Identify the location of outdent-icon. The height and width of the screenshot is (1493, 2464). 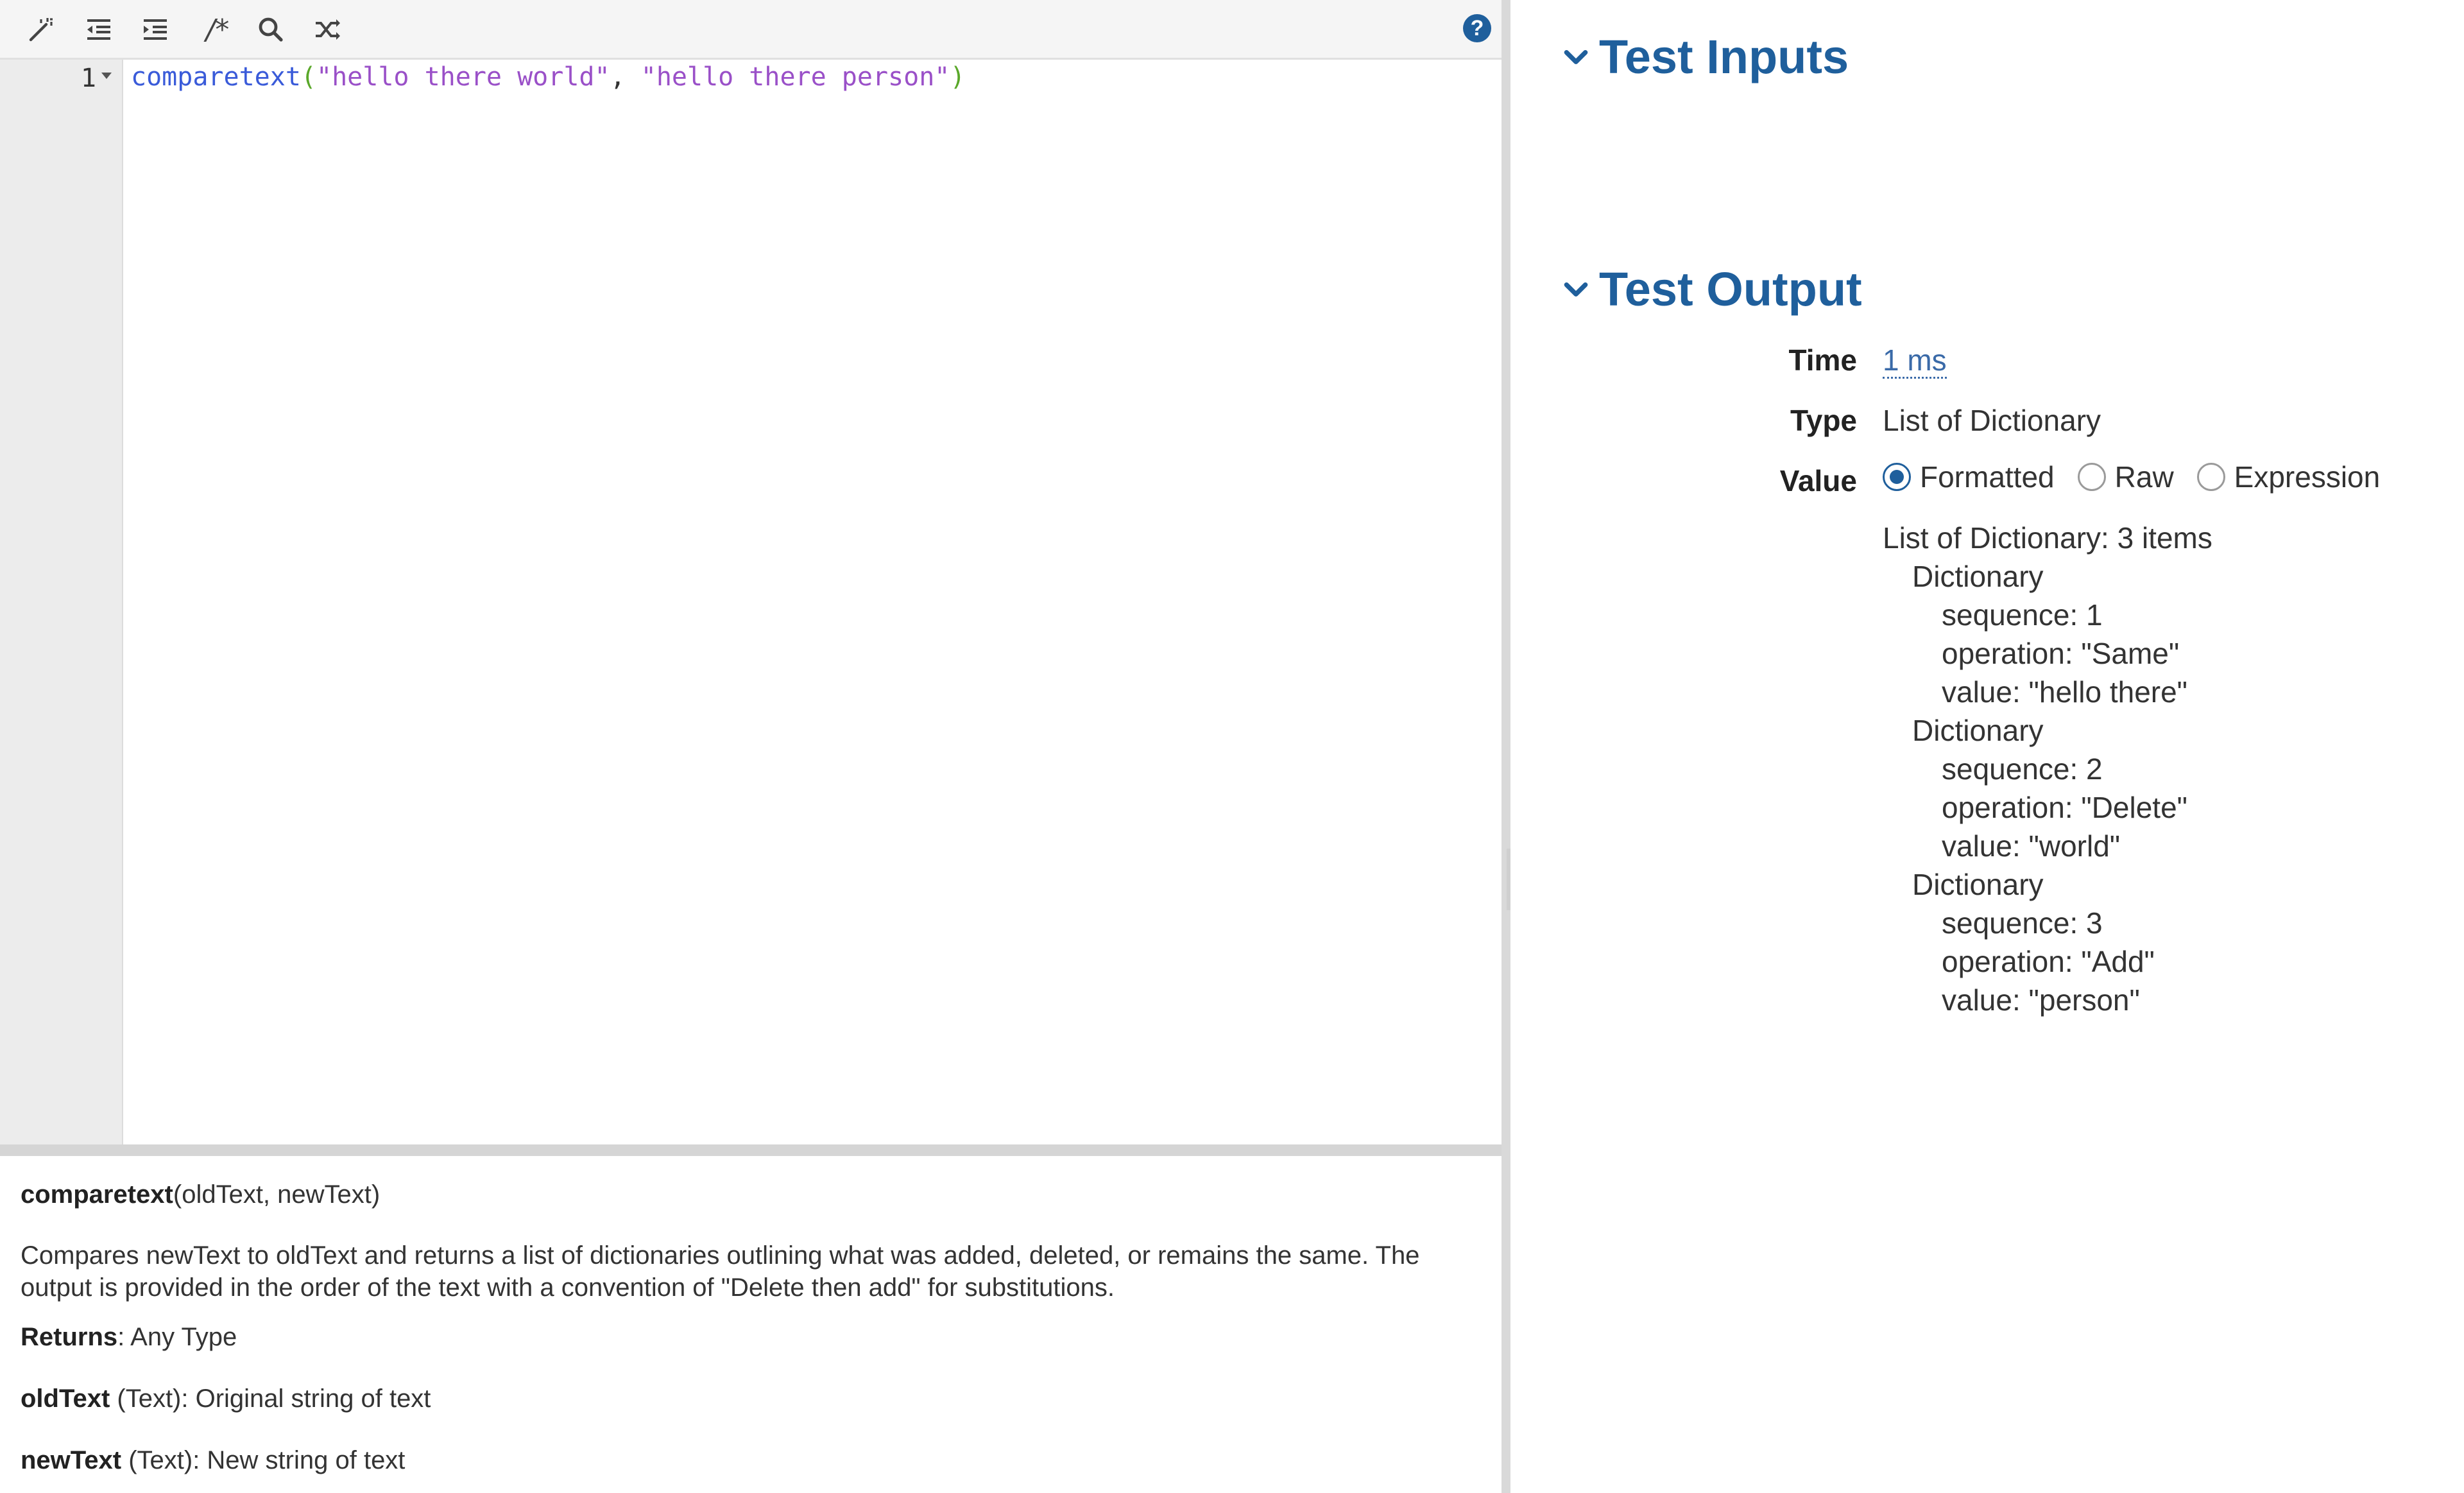
(99, 29).